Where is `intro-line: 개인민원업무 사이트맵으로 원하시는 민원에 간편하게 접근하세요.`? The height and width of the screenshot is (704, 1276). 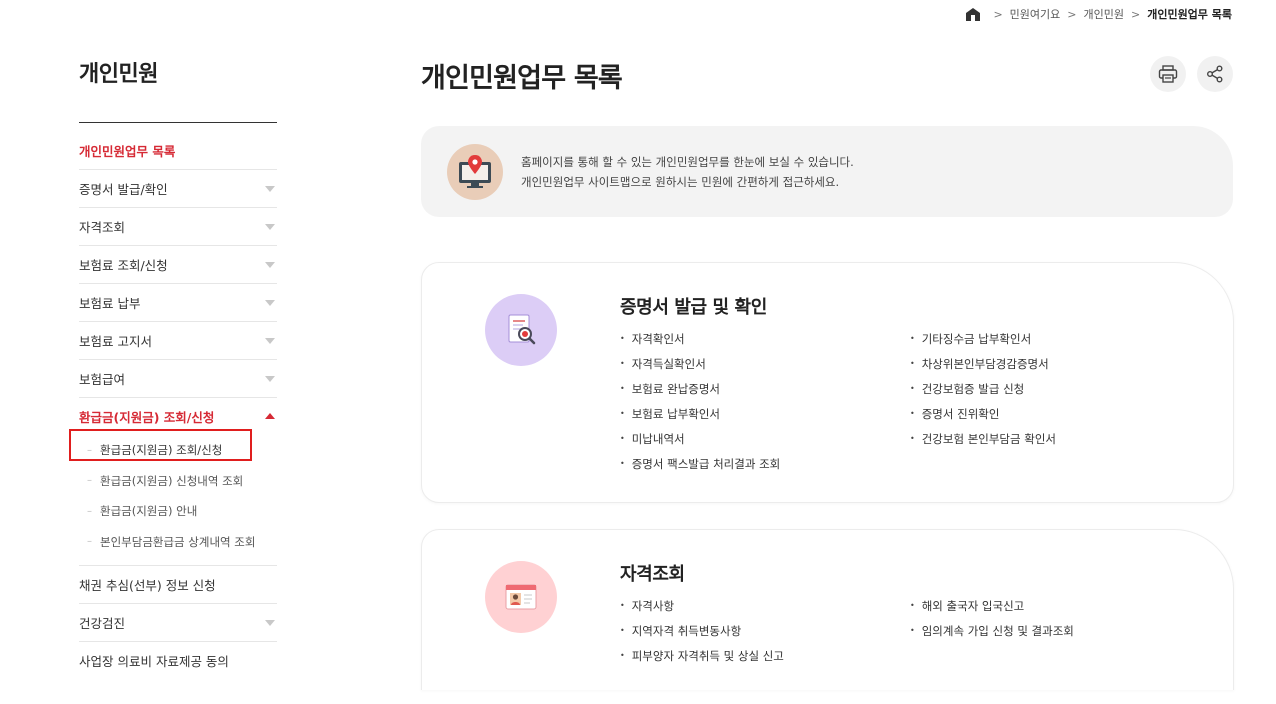 intro-line: 개인민원업무 사이트맵으로 원하시는 민원에 간편하게 접근하세요. is located at coordinates (680, 182).